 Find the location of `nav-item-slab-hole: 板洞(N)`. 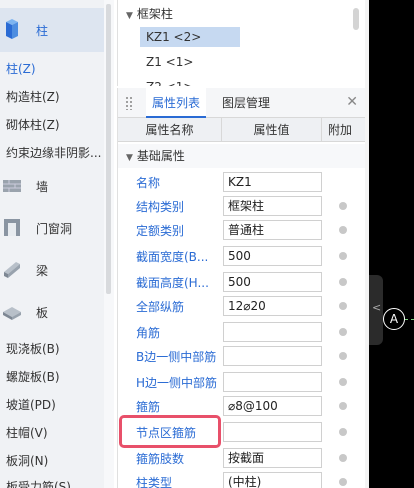

nav-item-slab-hole: 板洞(N) is located at coordinates (27, 460).